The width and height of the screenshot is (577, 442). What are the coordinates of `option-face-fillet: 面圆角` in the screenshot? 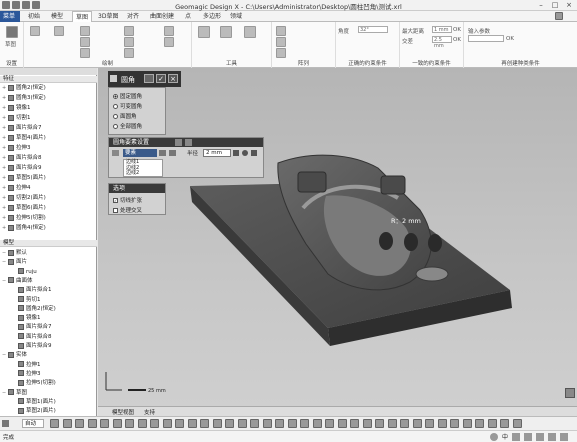 It's located at (125, 116).